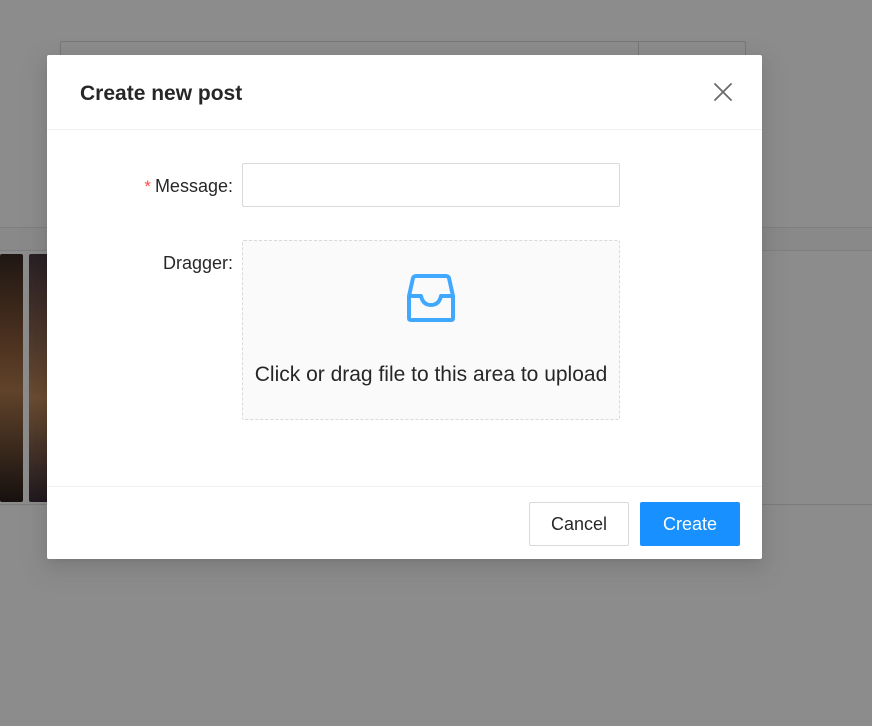 The image size is (872, 726). What do you see at coordinates (195, 263) in the screenshot?
I see `dragger-label-text: Dragger` at bounding box center [195, 263].